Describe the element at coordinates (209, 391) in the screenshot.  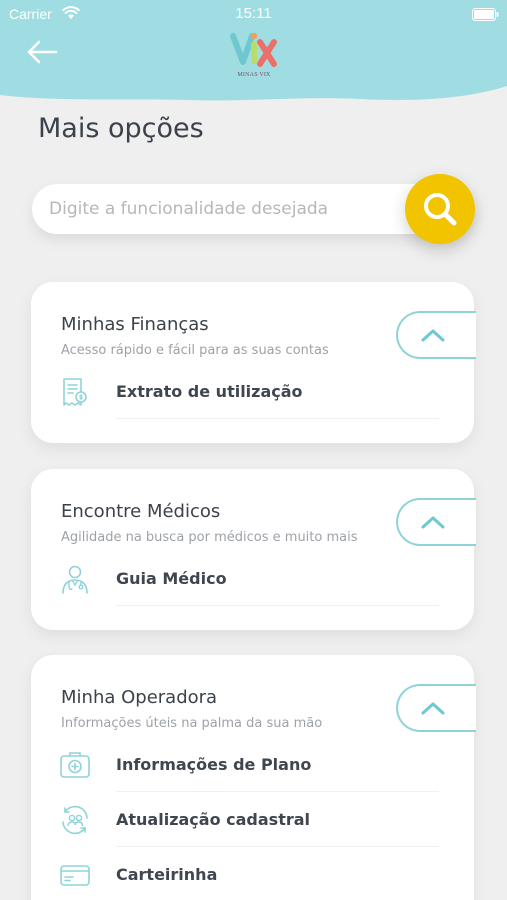
I see `option-label: Extrato de utilização` at that location.